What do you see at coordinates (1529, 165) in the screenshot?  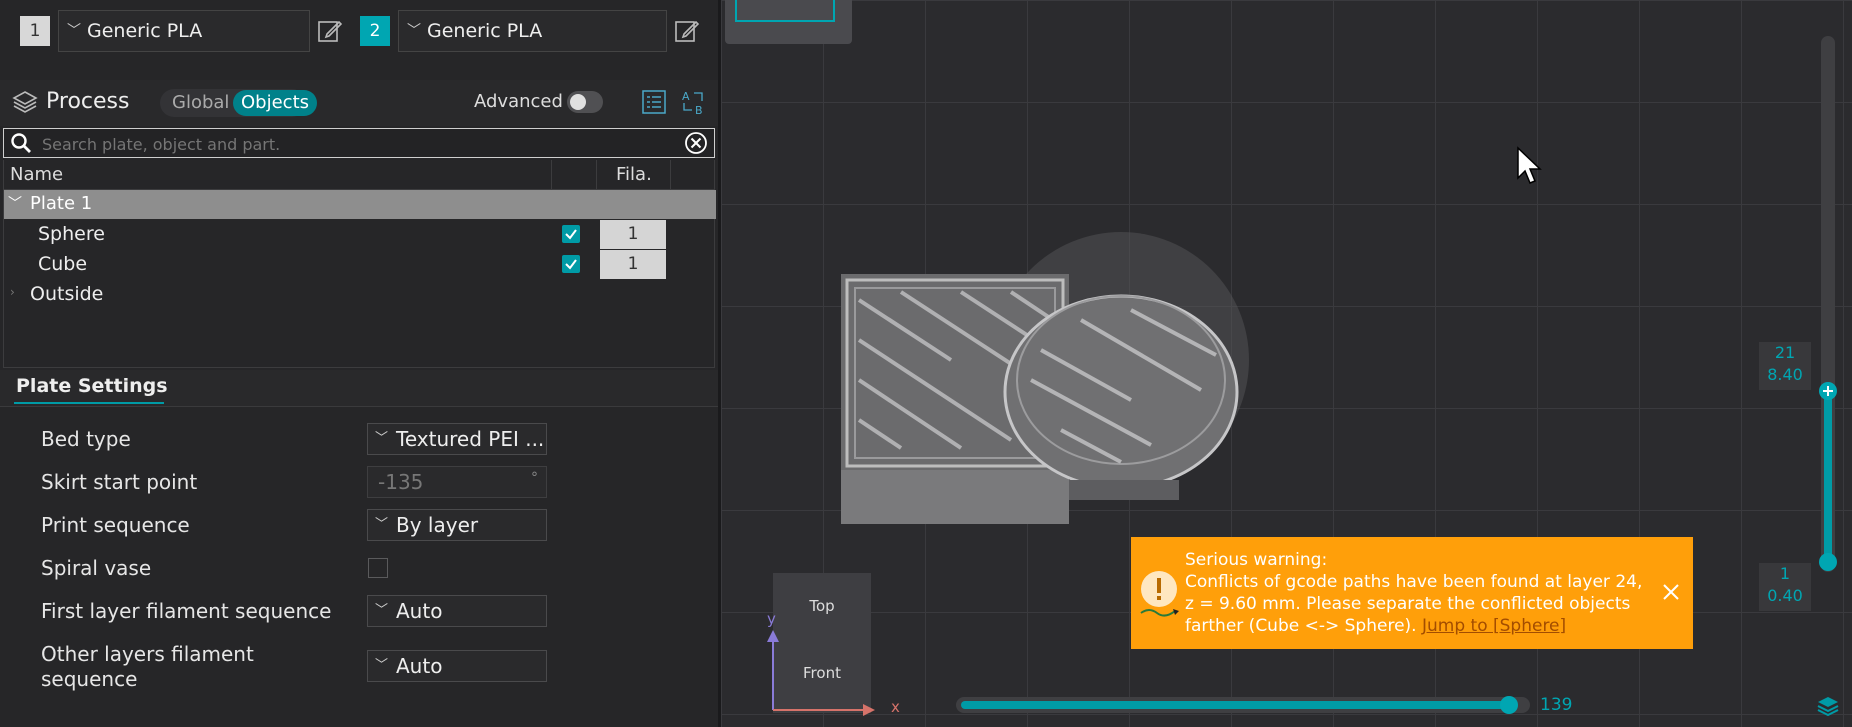 I see `mouse-cursor-icon` at bounding box center [1529, 165].